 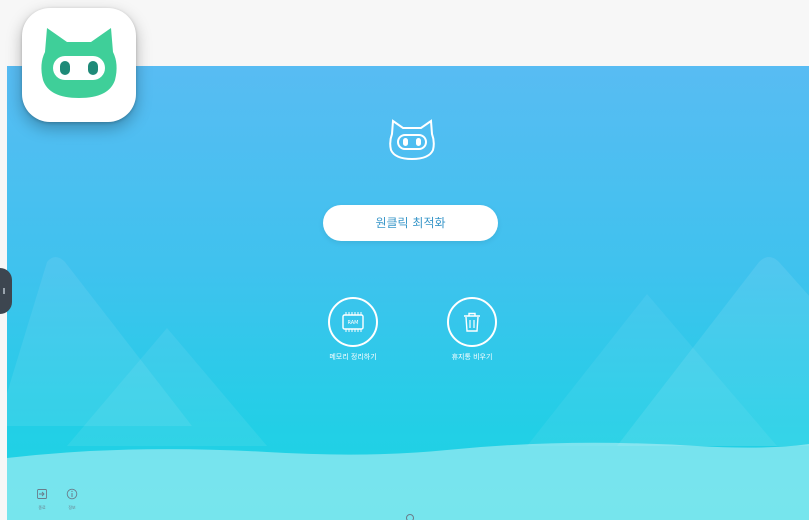 I want to click on one-click-optimize-button: 원클릭 최적화, so click(x=410, y=223).